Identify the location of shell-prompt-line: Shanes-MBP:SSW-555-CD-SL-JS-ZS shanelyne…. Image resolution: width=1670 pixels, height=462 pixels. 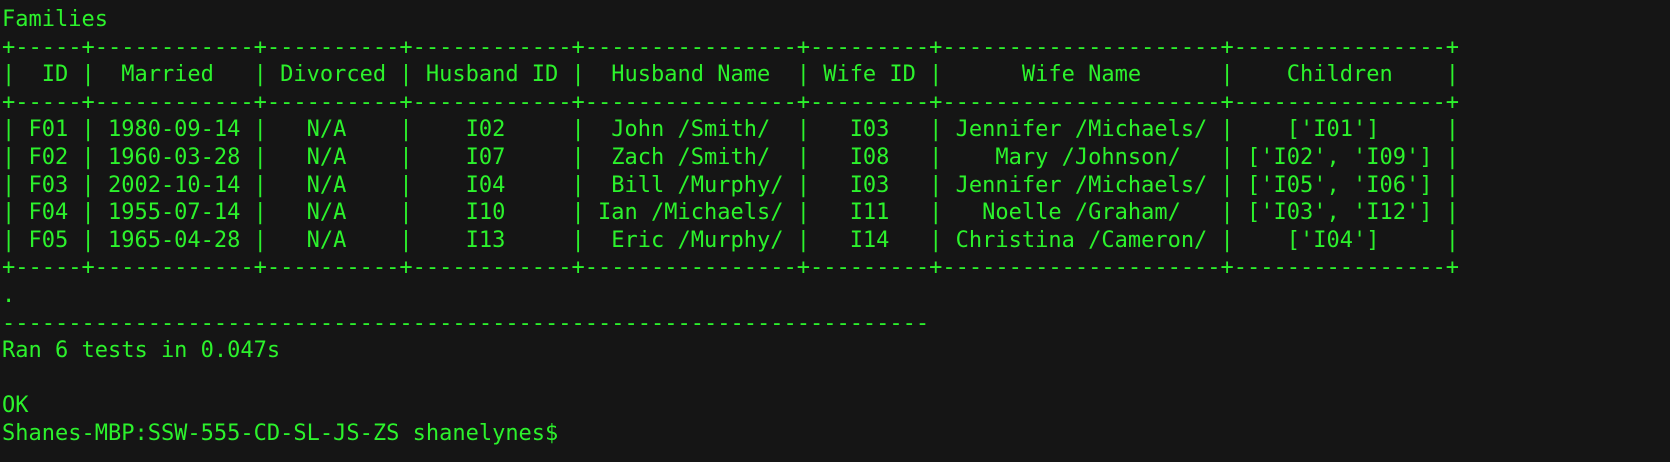
(836, 434).